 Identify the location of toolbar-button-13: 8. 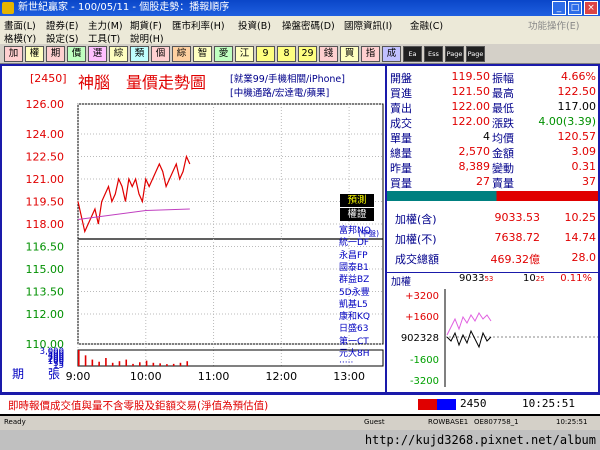
(286, 54).